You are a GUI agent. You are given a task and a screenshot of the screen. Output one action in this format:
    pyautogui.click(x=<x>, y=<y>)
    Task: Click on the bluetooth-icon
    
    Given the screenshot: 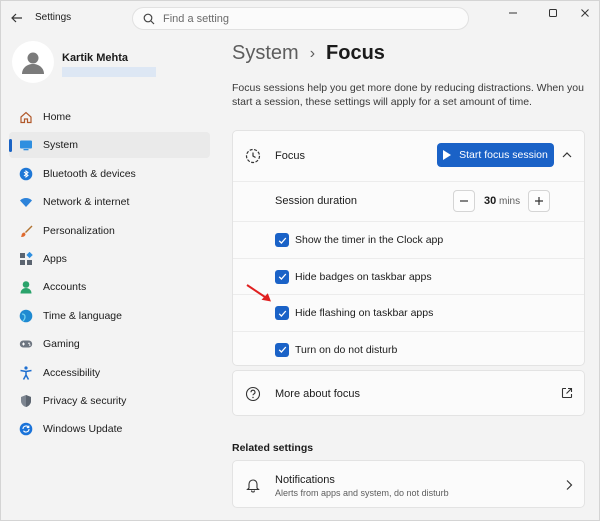 What is the action you would take?
    pyautogui.click(x=26, y=174)
    